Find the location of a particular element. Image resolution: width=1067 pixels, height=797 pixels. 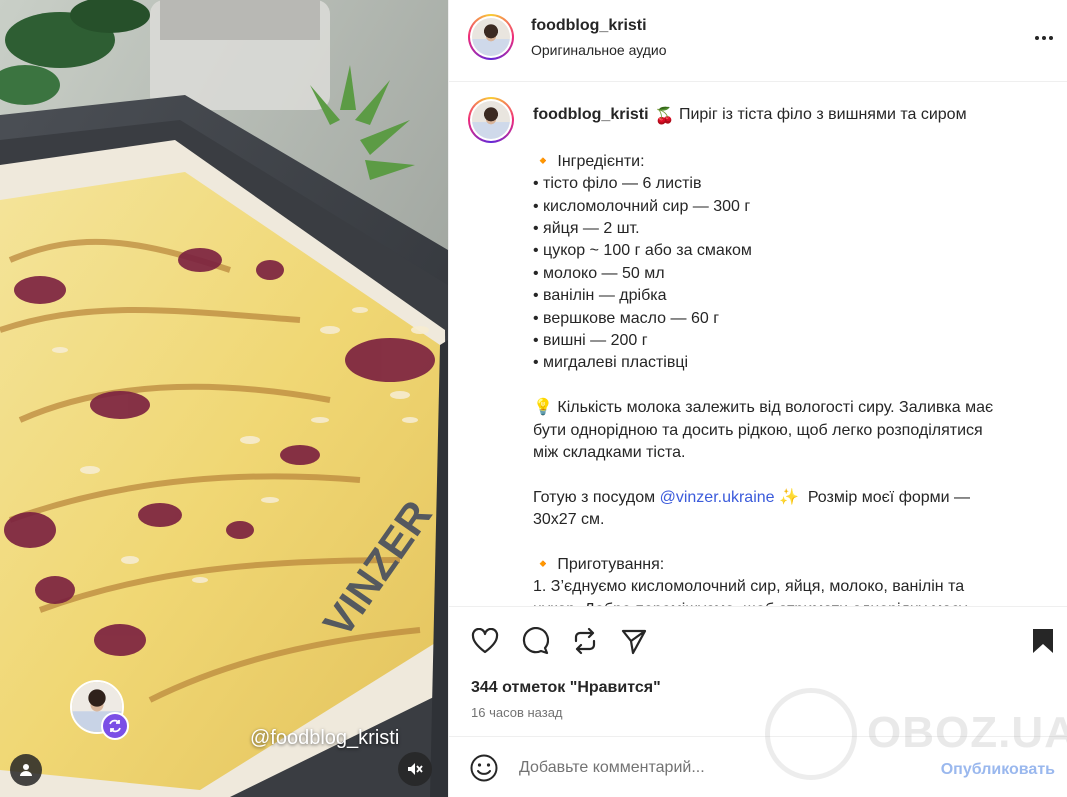

caption-line: 🔸 Інгредієнти: is located at coordinates (589, 161).